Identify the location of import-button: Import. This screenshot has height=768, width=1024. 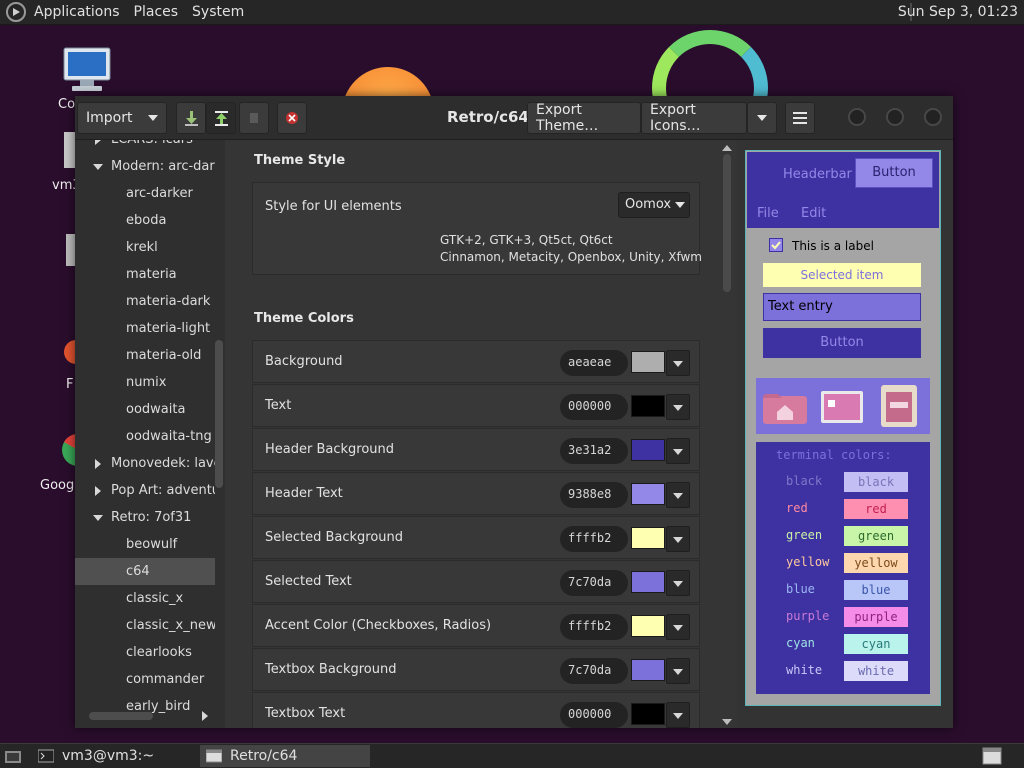
(122, 118).